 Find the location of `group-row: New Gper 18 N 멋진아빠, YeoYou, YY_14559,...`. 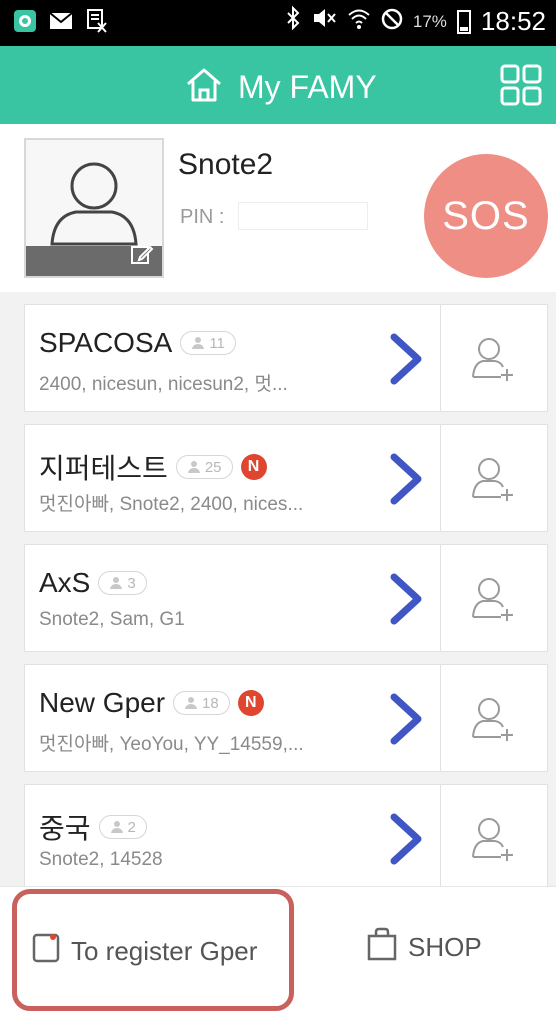

group-row: New Gper 18 N 멋진아빠, YeoYou, YY_14559,... is located at coordinates (286, 718).